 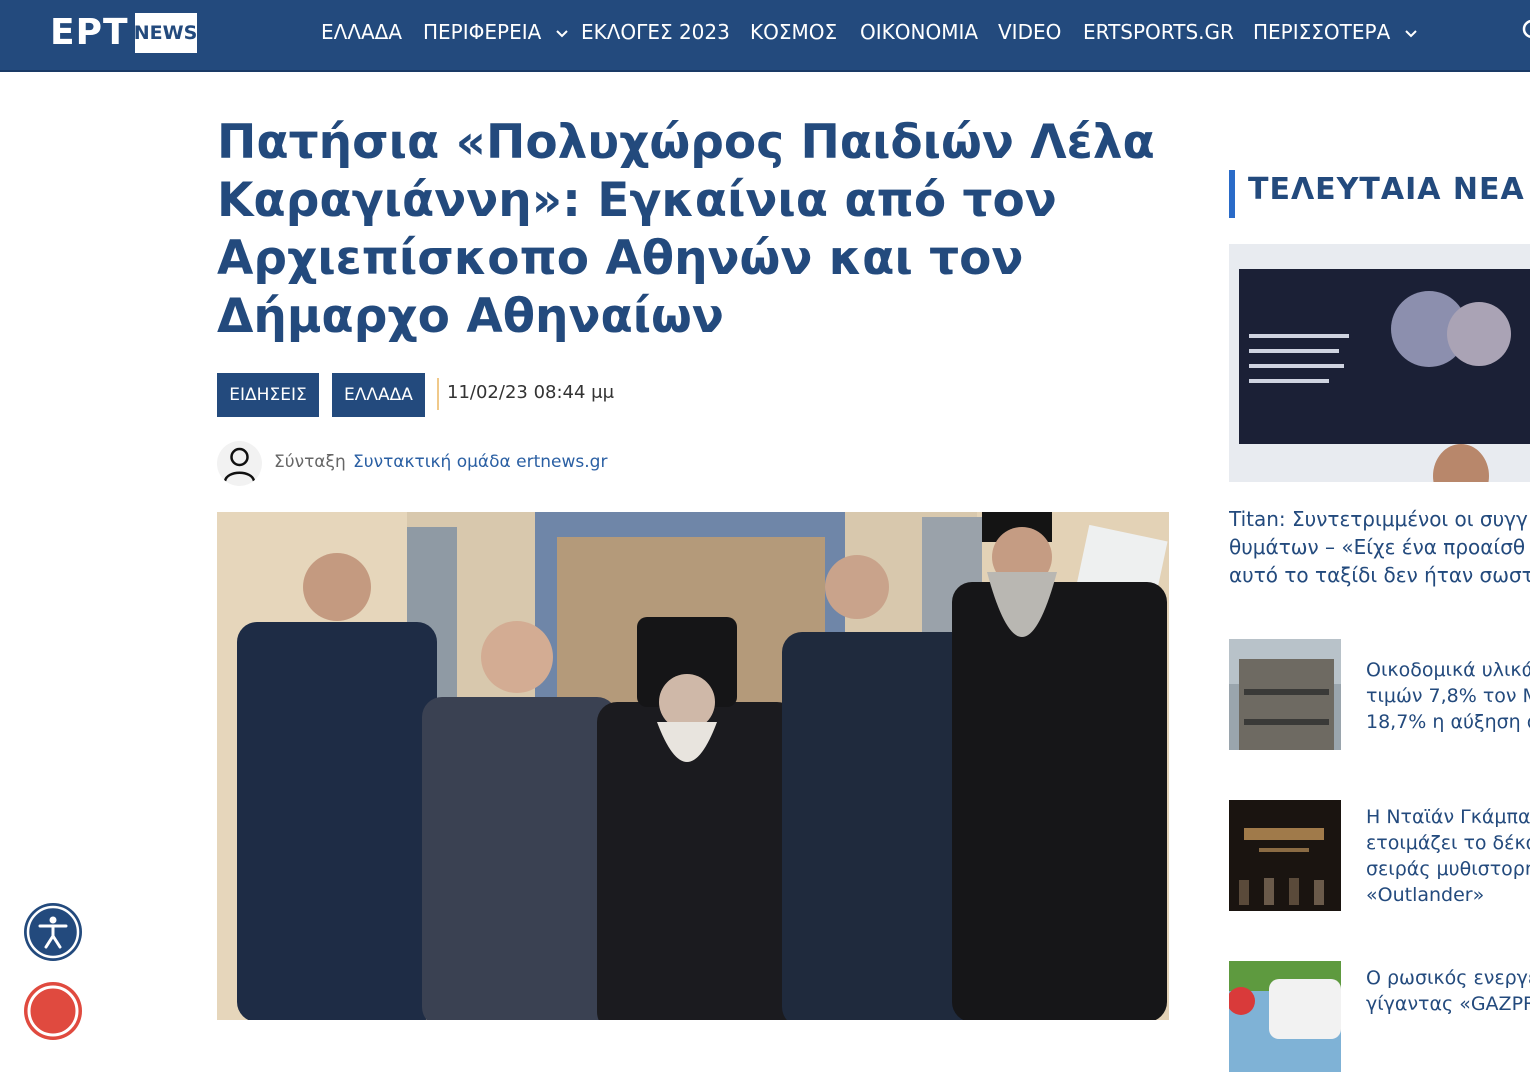 I want to click on chat-button, so click(x=53, y=1011).